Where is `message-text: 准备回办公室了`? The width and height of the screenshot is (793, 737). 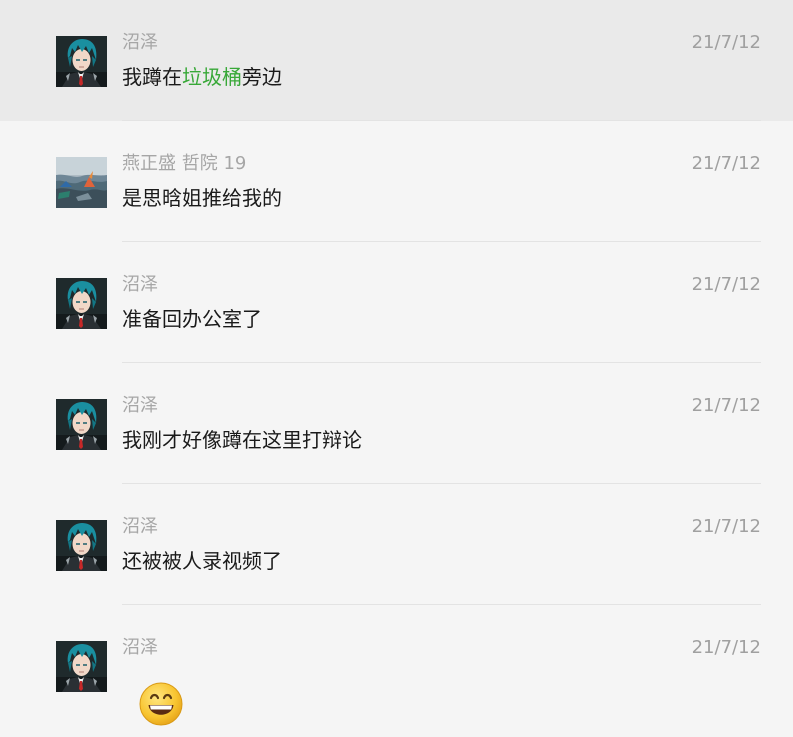 message-text: 准备回办公室了 is located at coordinates (192, 319).